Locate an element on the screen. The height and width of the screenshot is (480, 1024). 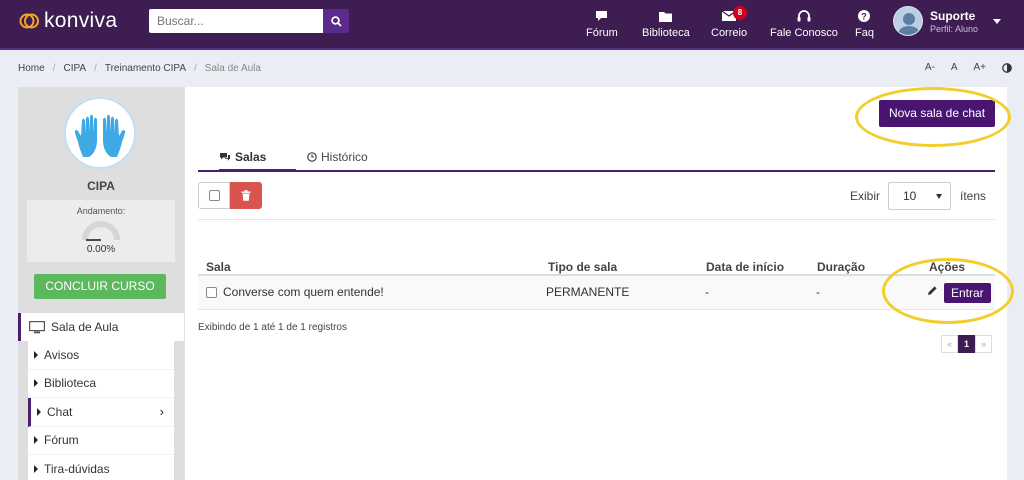
font-reset-button: A is located at coordinates (954, 67).